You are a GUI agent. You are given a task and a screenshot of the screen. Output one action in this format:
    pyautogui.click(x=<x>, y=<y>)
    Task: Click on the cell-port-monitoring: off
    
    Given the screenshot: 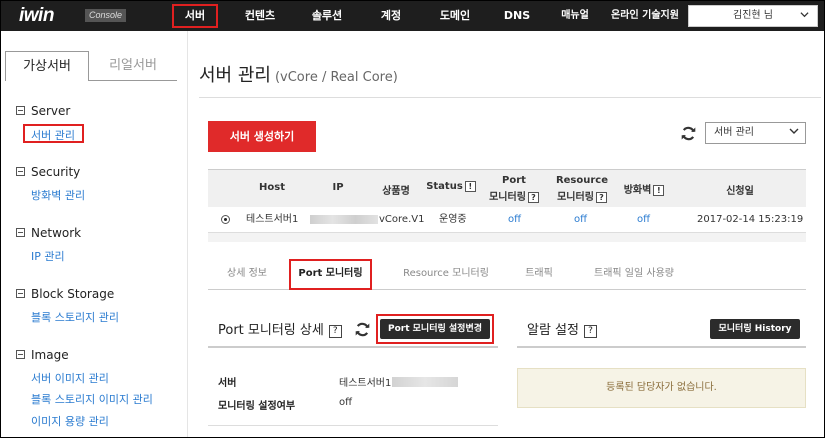 What is the action you would take?
    pyautogui.click(x=514, y=220)
    